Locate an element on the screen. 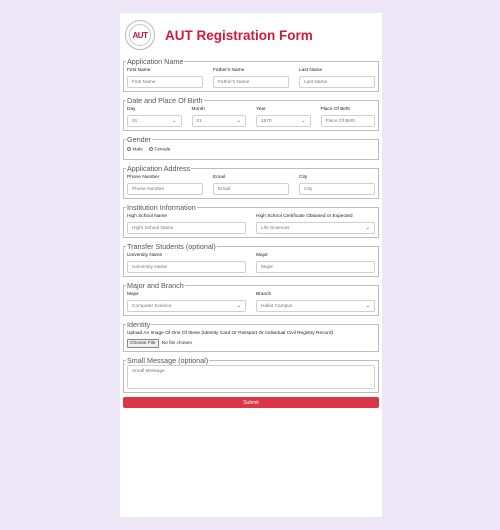 This screenshot has height=530, width=500. high-school-label: High School Name is located at coordinates (147, 216).